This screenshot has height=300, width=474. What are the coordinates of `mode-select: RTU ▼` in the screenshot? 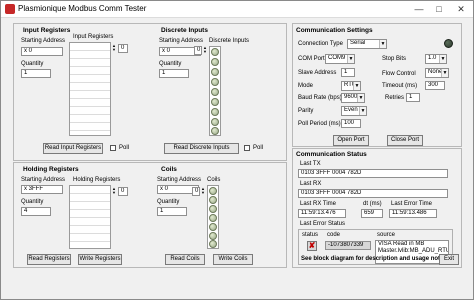 It's located at (351, 86).